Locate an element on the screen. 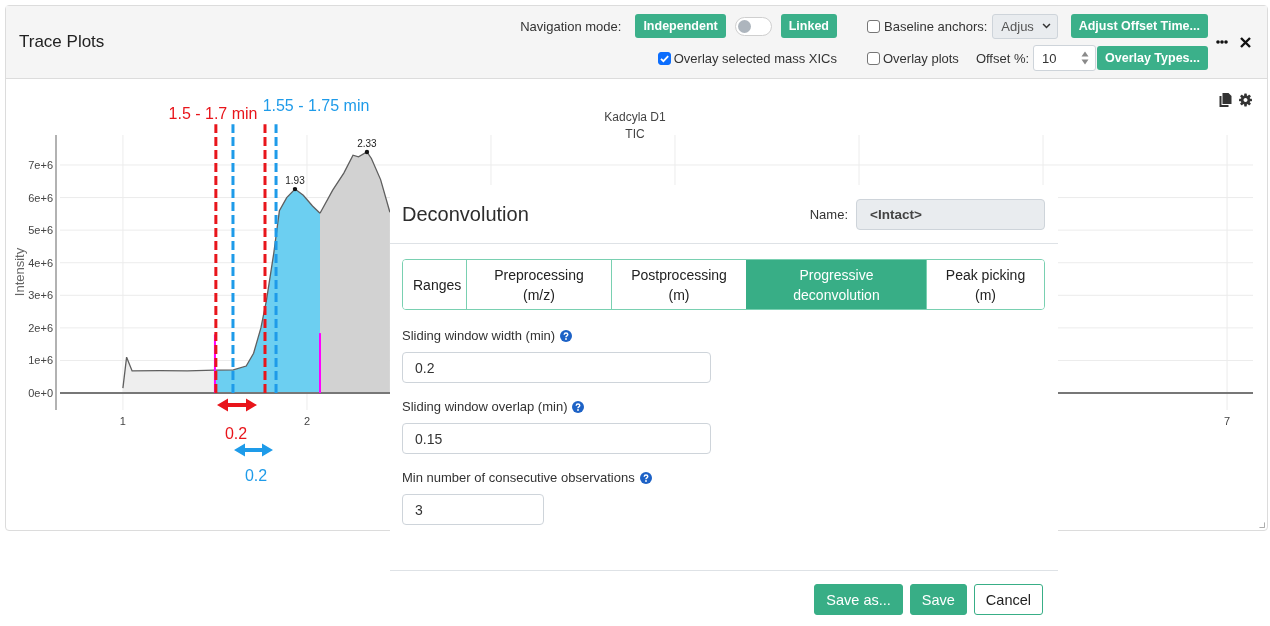 This screenshot has height=626, width=1270. offset-input: 10 is located at coordinates (1065, 58).